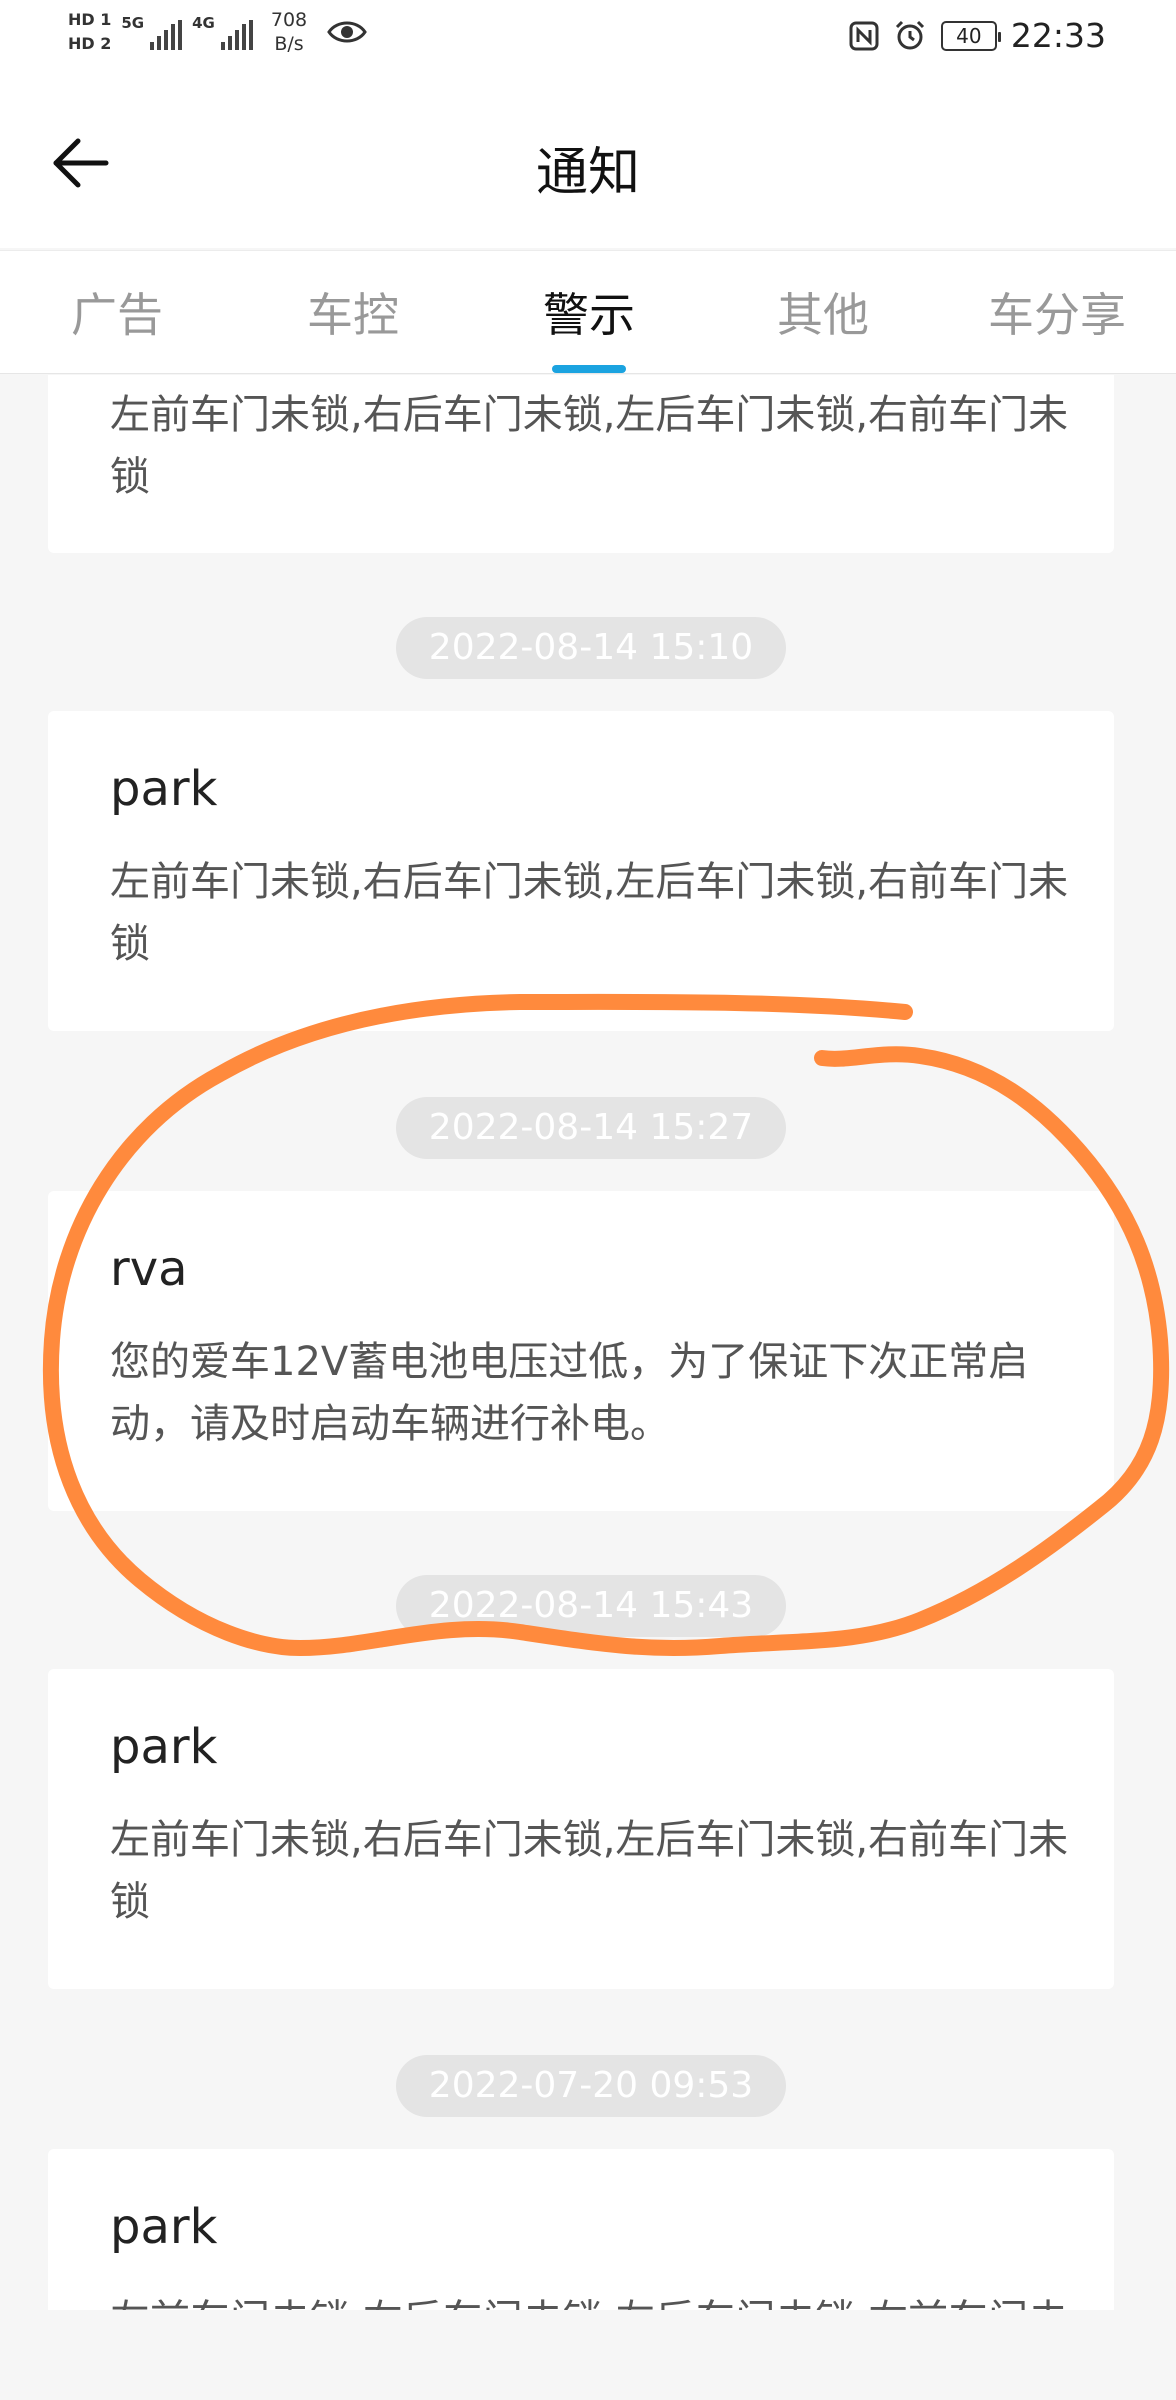 The image size is (1176, 2400). I want to click on notification-card: 左前车门未锁,右后车门未锁,左后车门未锁,右前车门未锁, so click(581, 464).